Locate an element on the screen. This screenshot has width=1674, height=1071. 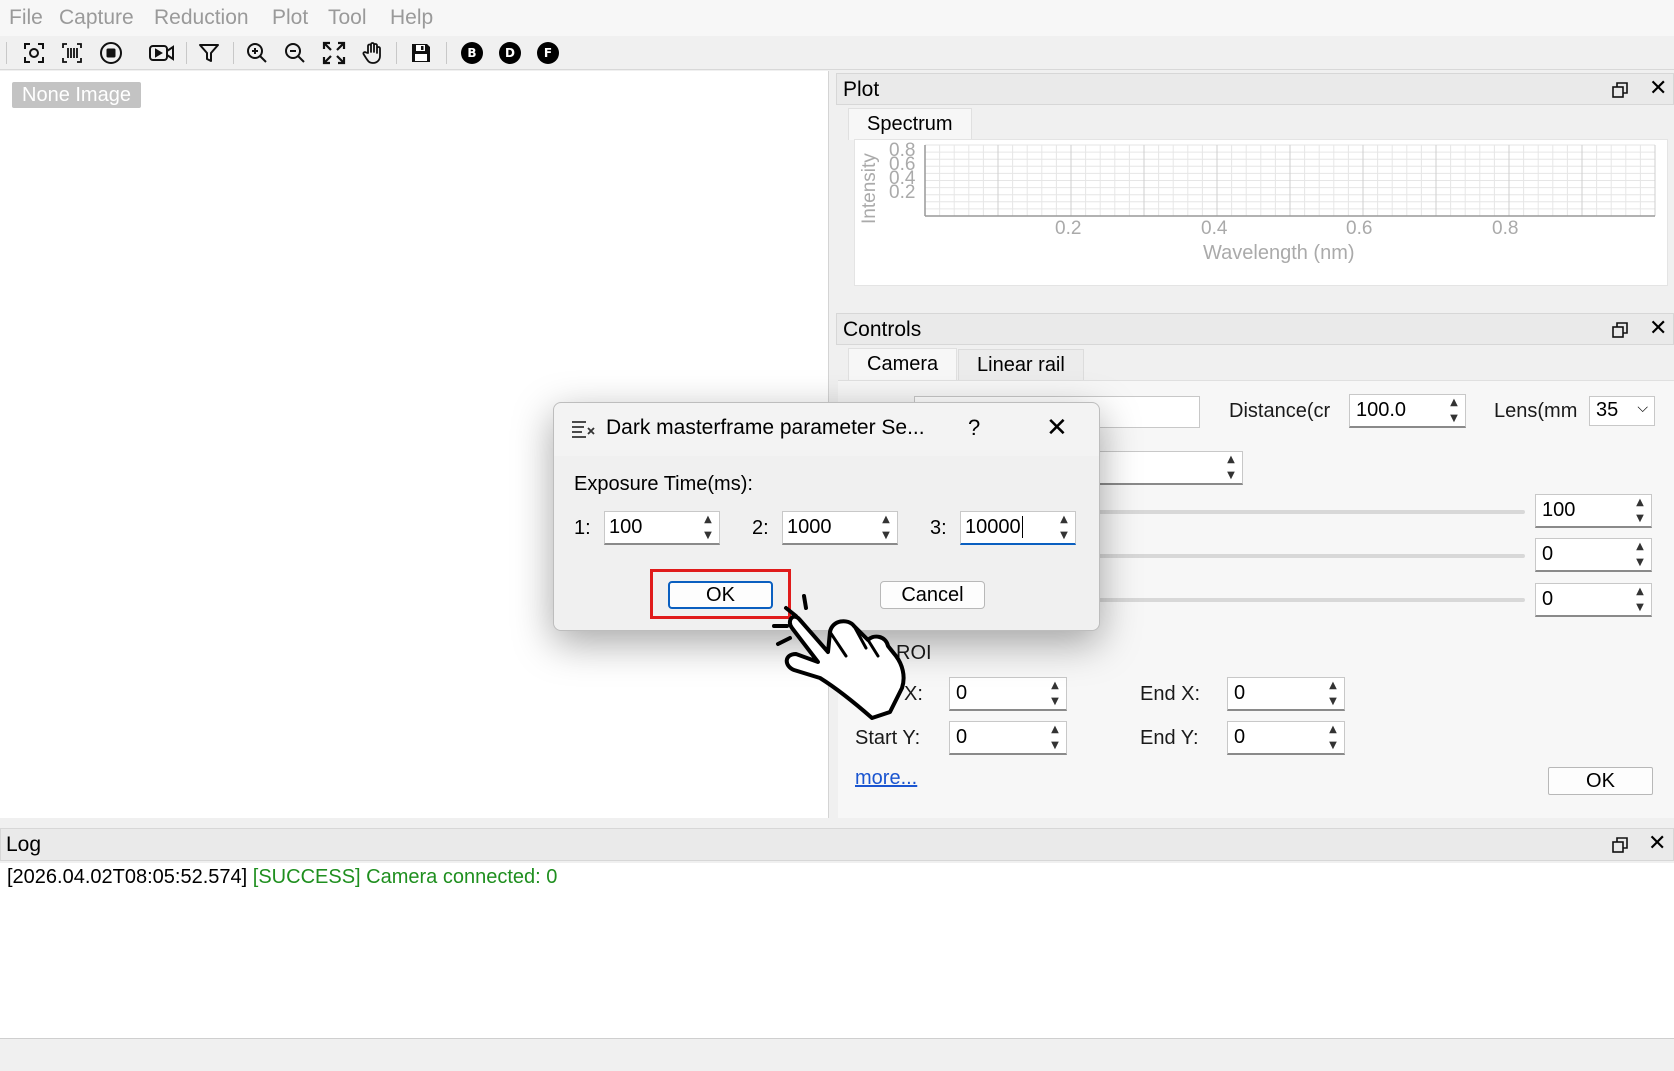
exposure-2-label: 2: is located at coordinates (760, 528).